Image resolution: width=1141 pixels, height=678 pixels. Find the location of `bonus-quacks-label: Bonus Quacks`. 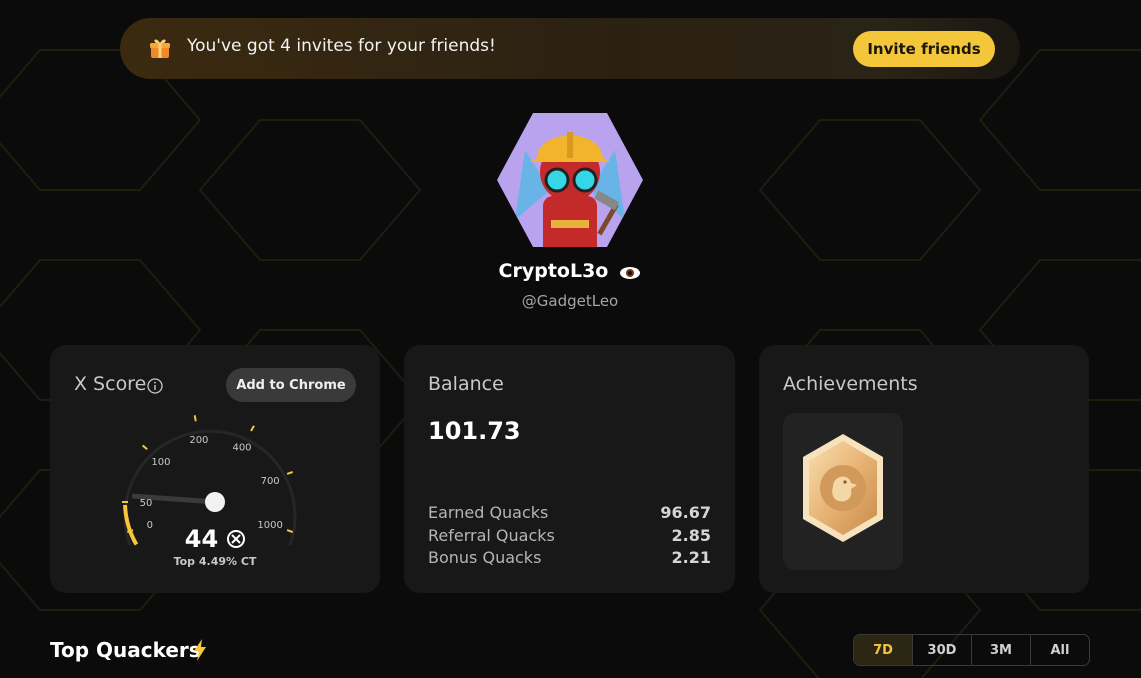

bonus-quacks-label: Bonus Quacks is located at coordinates (485, 557).